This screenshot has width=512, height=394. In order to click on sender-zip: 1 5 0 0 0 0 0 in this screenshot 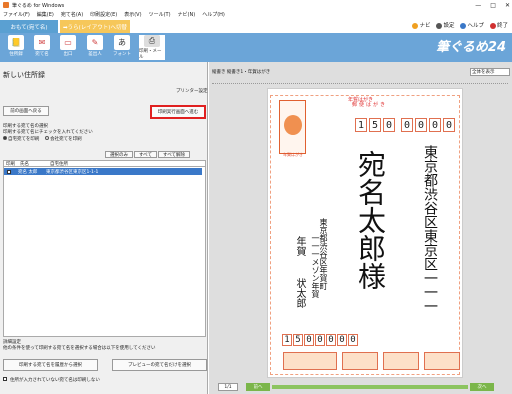, I will do `click(320, 340)`.